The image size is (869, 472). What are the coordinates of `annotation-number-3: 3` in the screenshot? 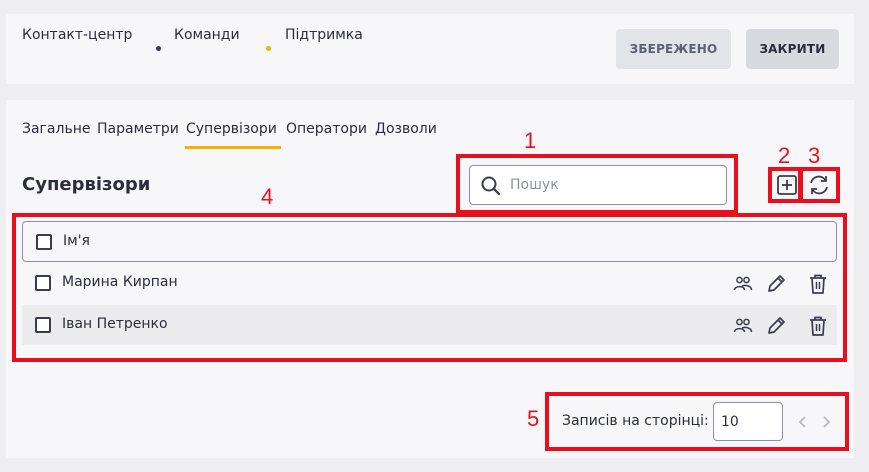 It's located at (814, 155).